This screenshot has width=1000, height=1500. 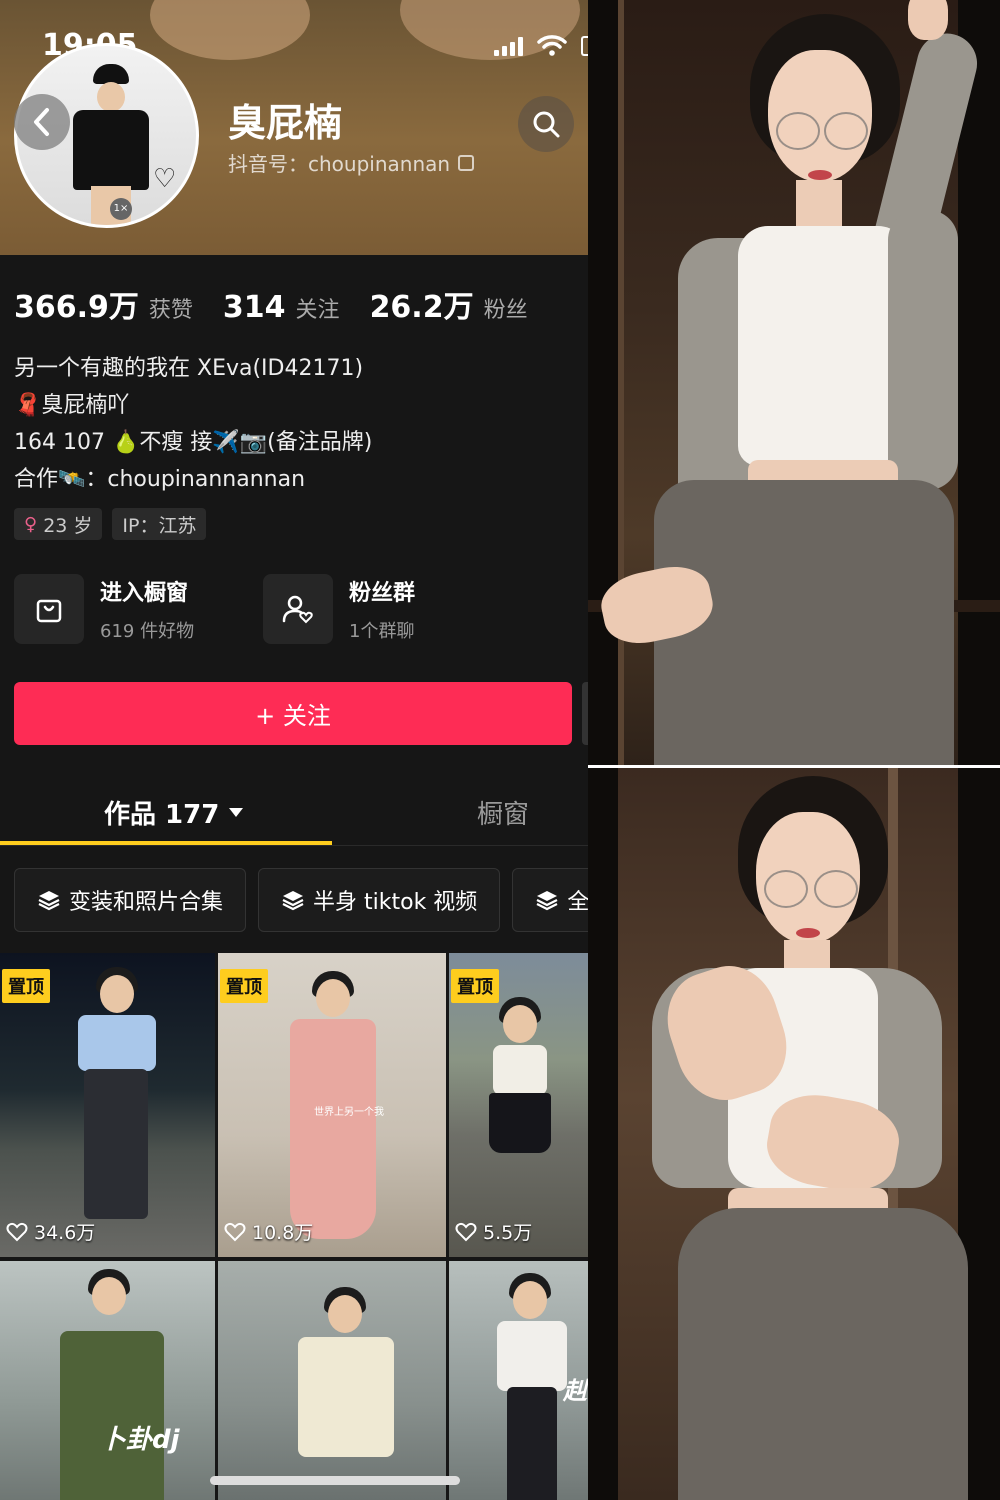 What do you see at coordinates (584, 46) in the screenshot?
I see `battery-icon` at bounding box center [584, 46].